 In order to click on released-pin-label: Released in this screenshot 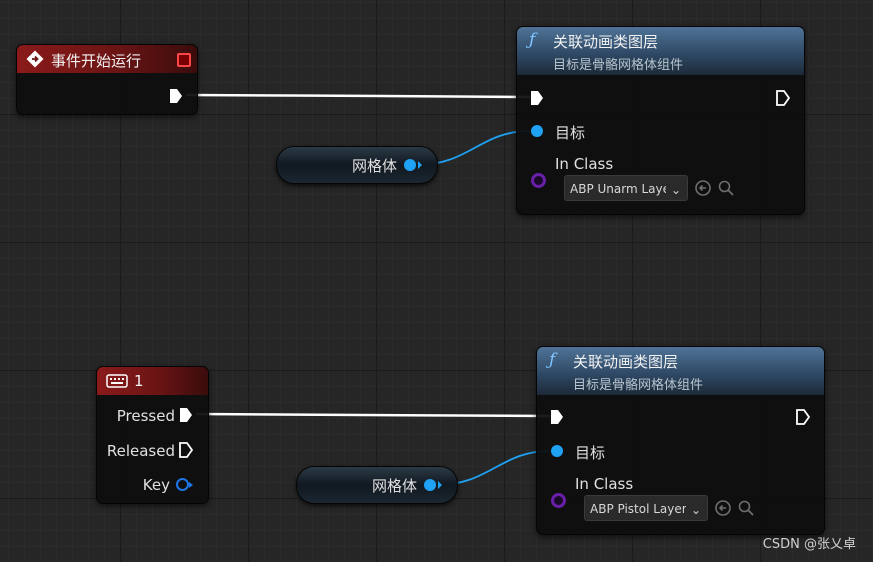, I will do `click(140, 451)`.